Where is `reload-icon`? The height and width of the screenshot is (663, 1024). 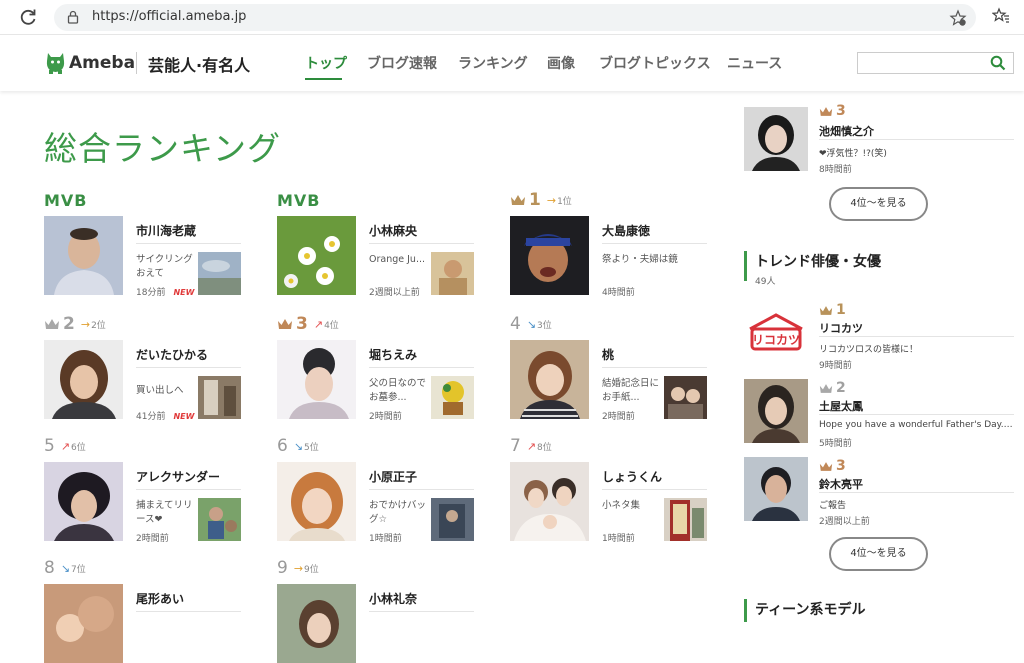 reload-icon is located at coordinates (28, 17).